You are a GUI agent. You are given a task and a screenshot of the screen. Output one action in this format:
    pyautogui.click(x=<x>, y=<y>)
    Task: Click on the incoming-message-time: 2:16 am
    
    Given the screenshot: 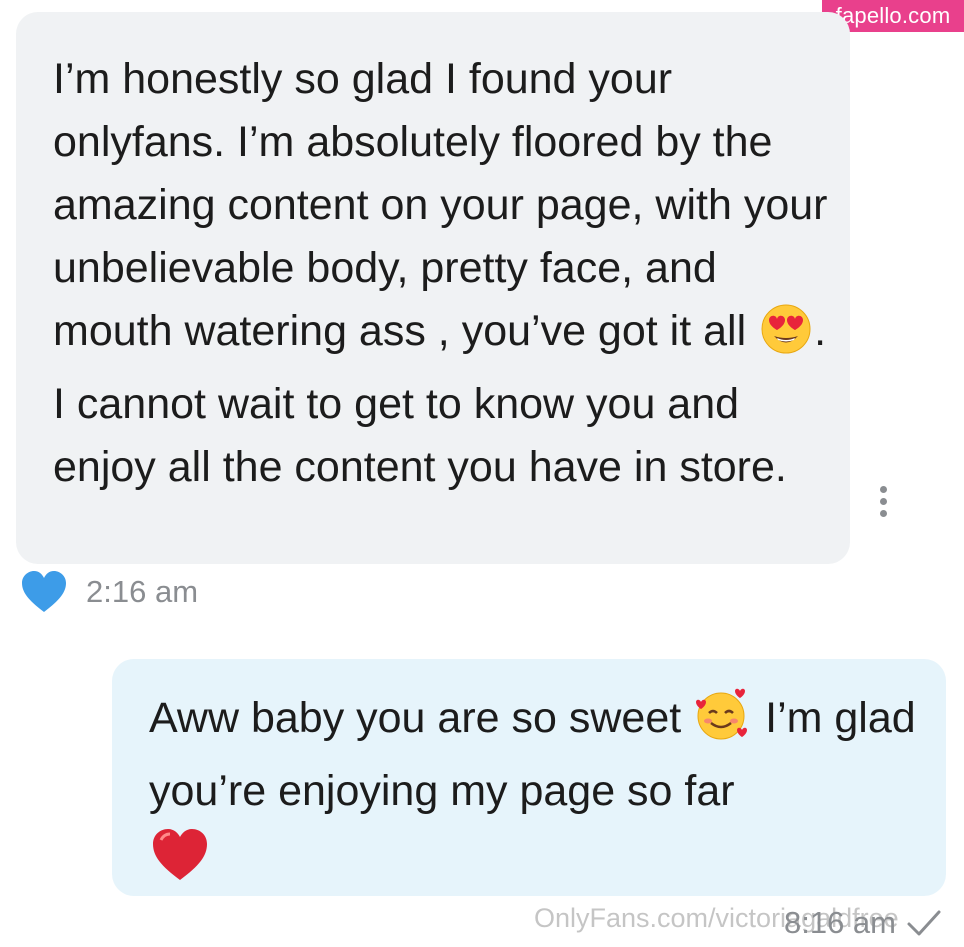 What is the action you would take?
    pyautogui.click(x=142, y=591)
    